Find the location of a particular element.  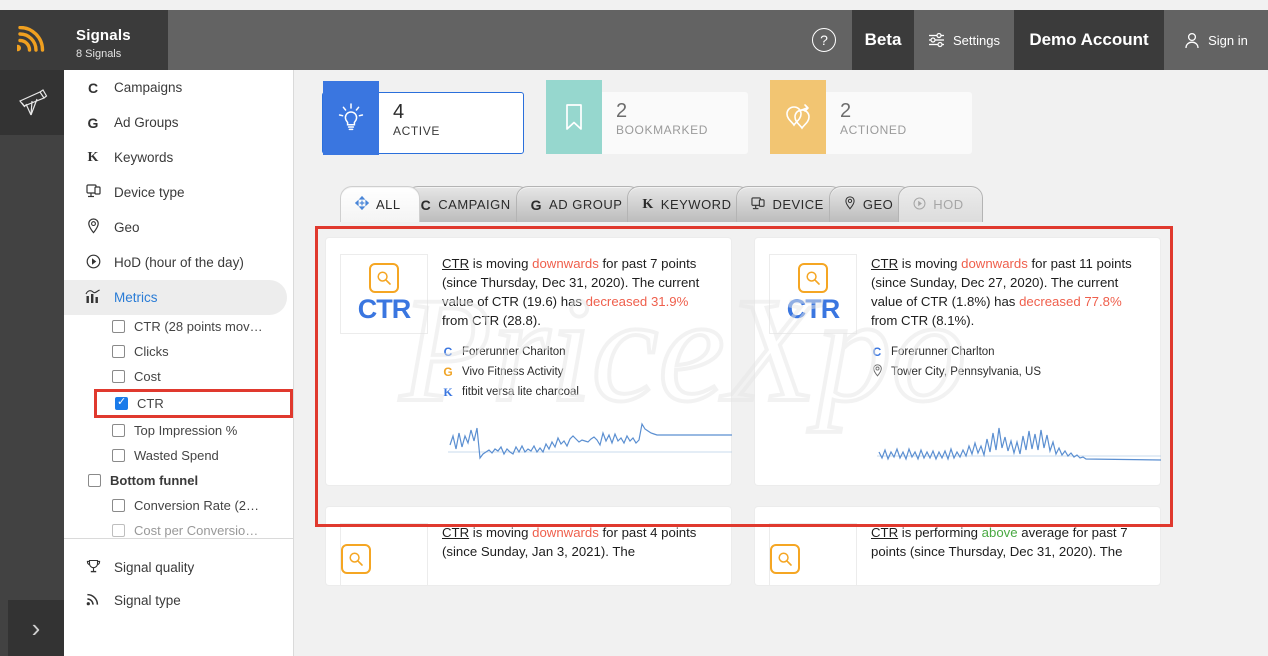

sidebar-item-device-type: Device type is located at coordinates (178, 192).